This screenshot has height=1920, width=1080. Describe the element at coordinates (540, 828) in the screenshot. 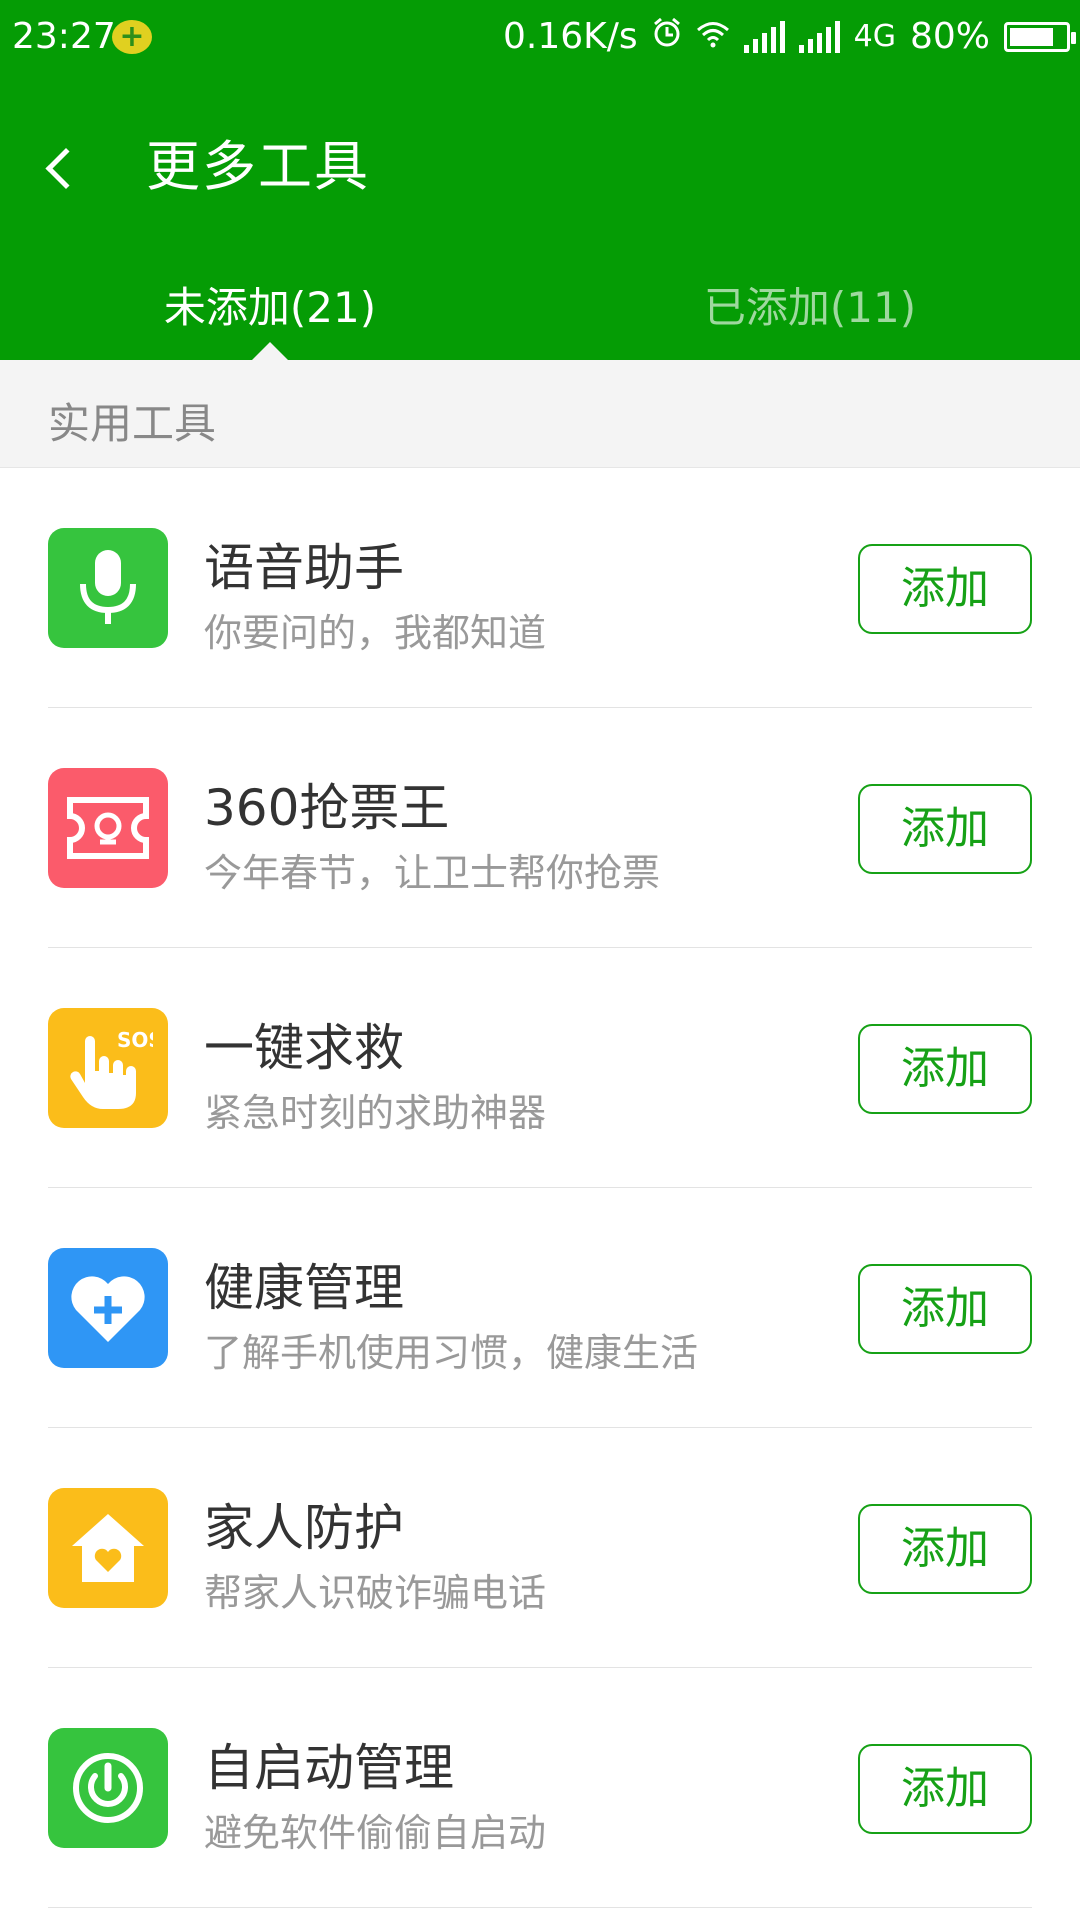

I see `list-item: 360抢票王 今年春节，让卫士帮你抢票 添加` at that location.